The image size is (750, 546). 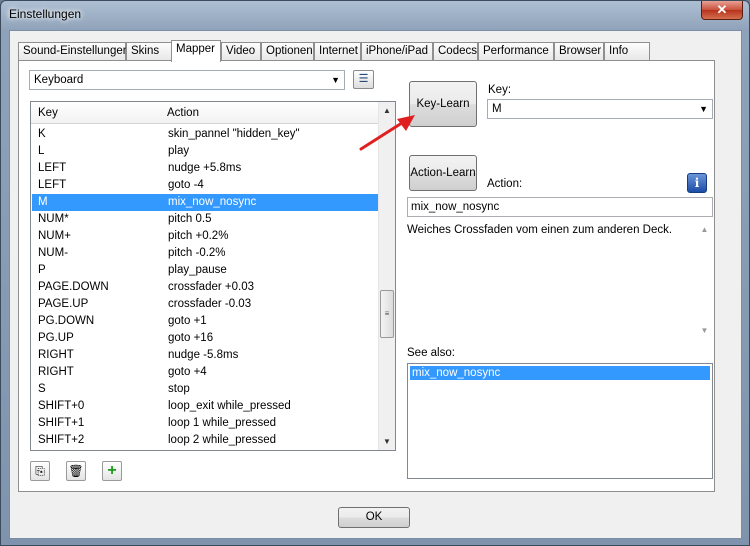 What do you see at coordinates (187, 80) in the screenshot?
I see `device-select: Keyboard ▼` at bounding box center [187, 80].